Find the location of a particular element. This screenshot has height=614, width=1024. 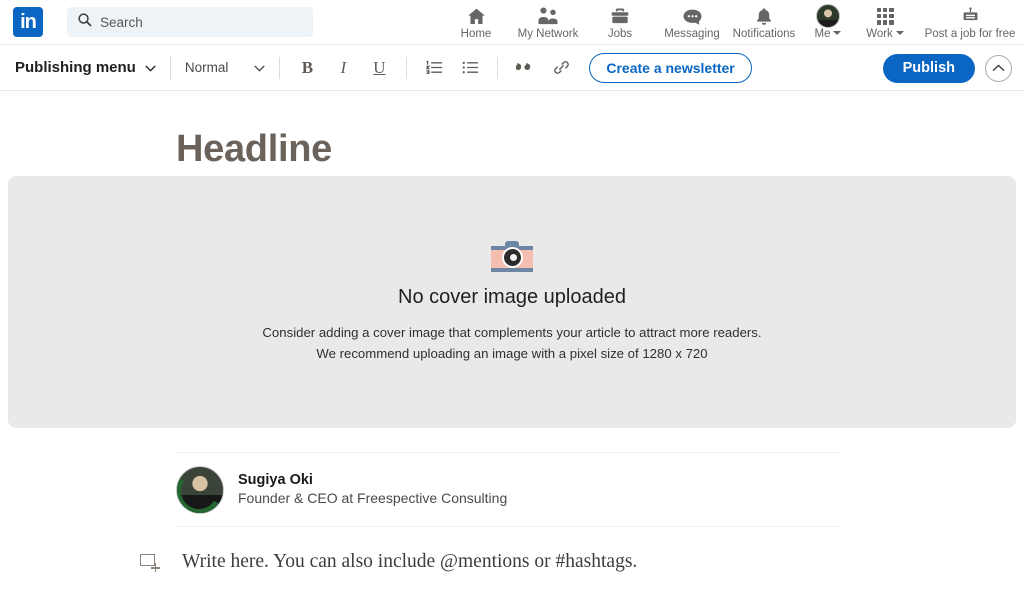

bell-icon is located at coordinates (764, 16).